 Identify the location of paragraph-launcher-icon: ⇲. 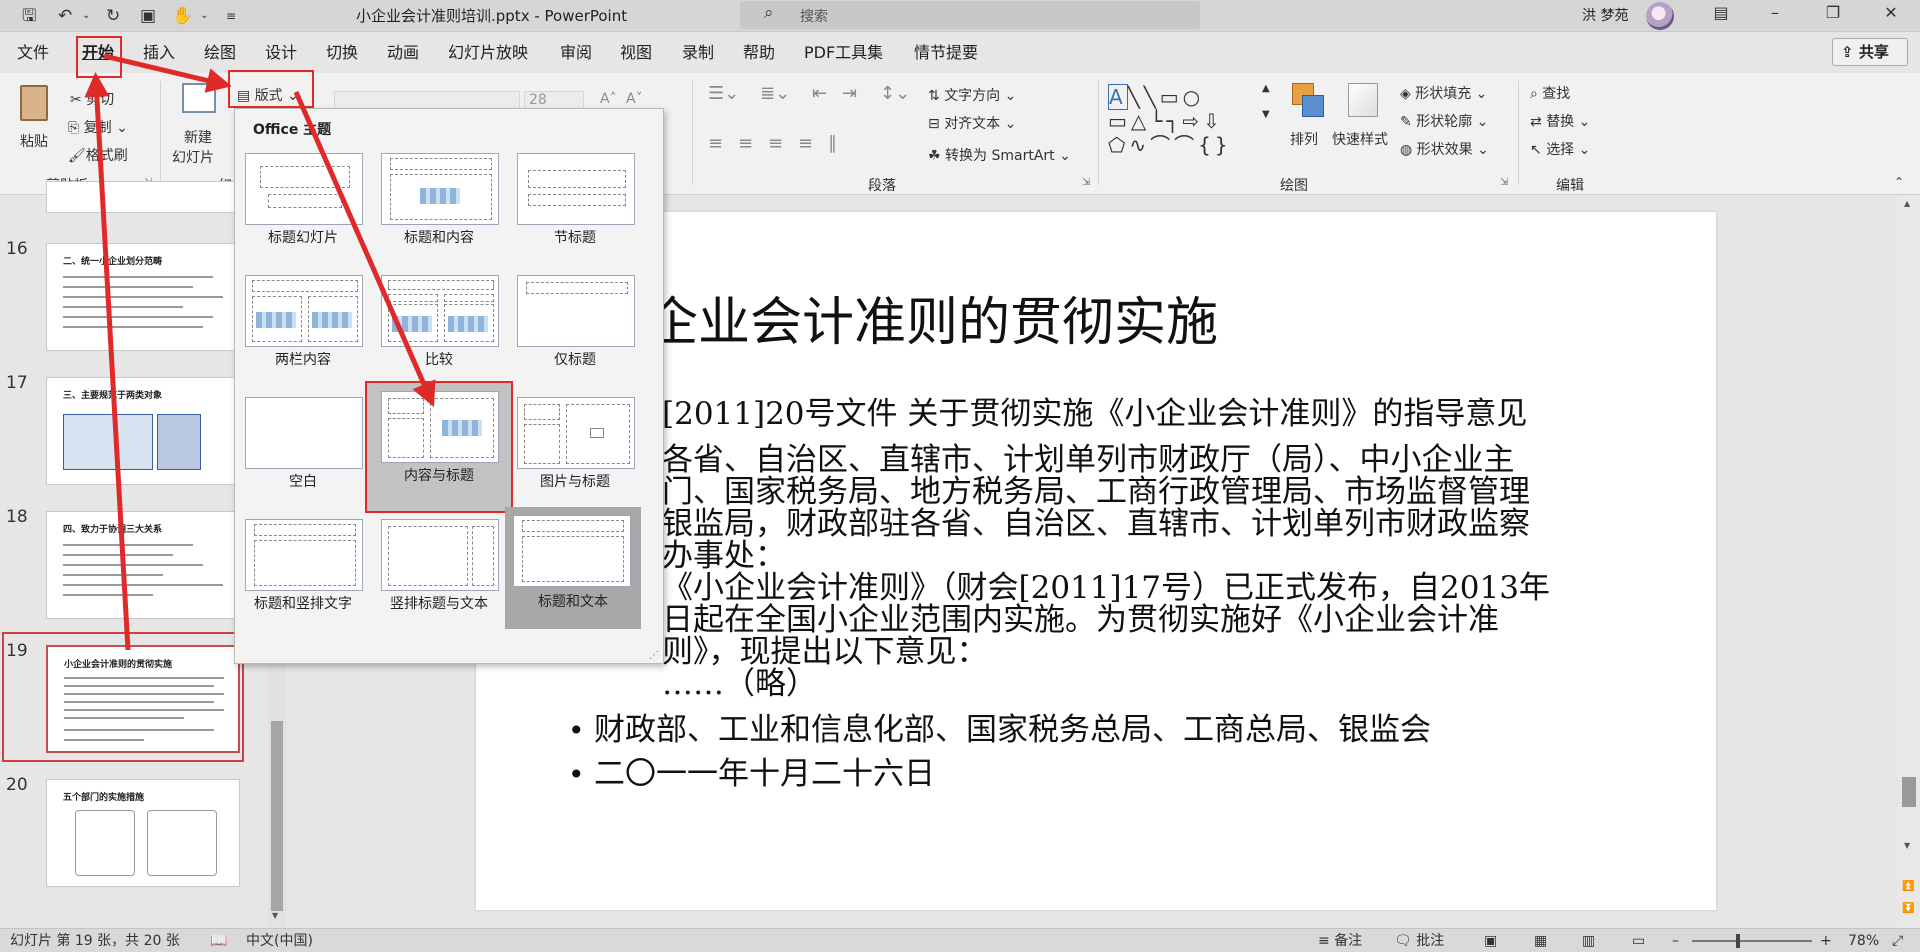
(1086, 182).